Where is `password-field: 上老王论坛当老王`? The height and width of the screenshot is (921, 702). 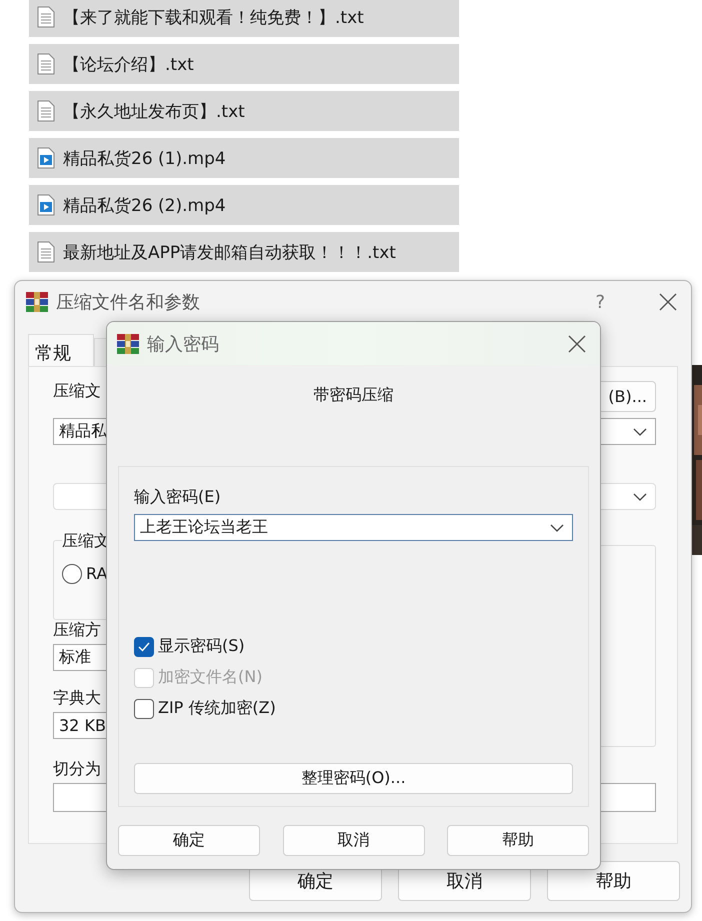 password-field: 上老王论坛当老王 is located at coordinates (353, 527).